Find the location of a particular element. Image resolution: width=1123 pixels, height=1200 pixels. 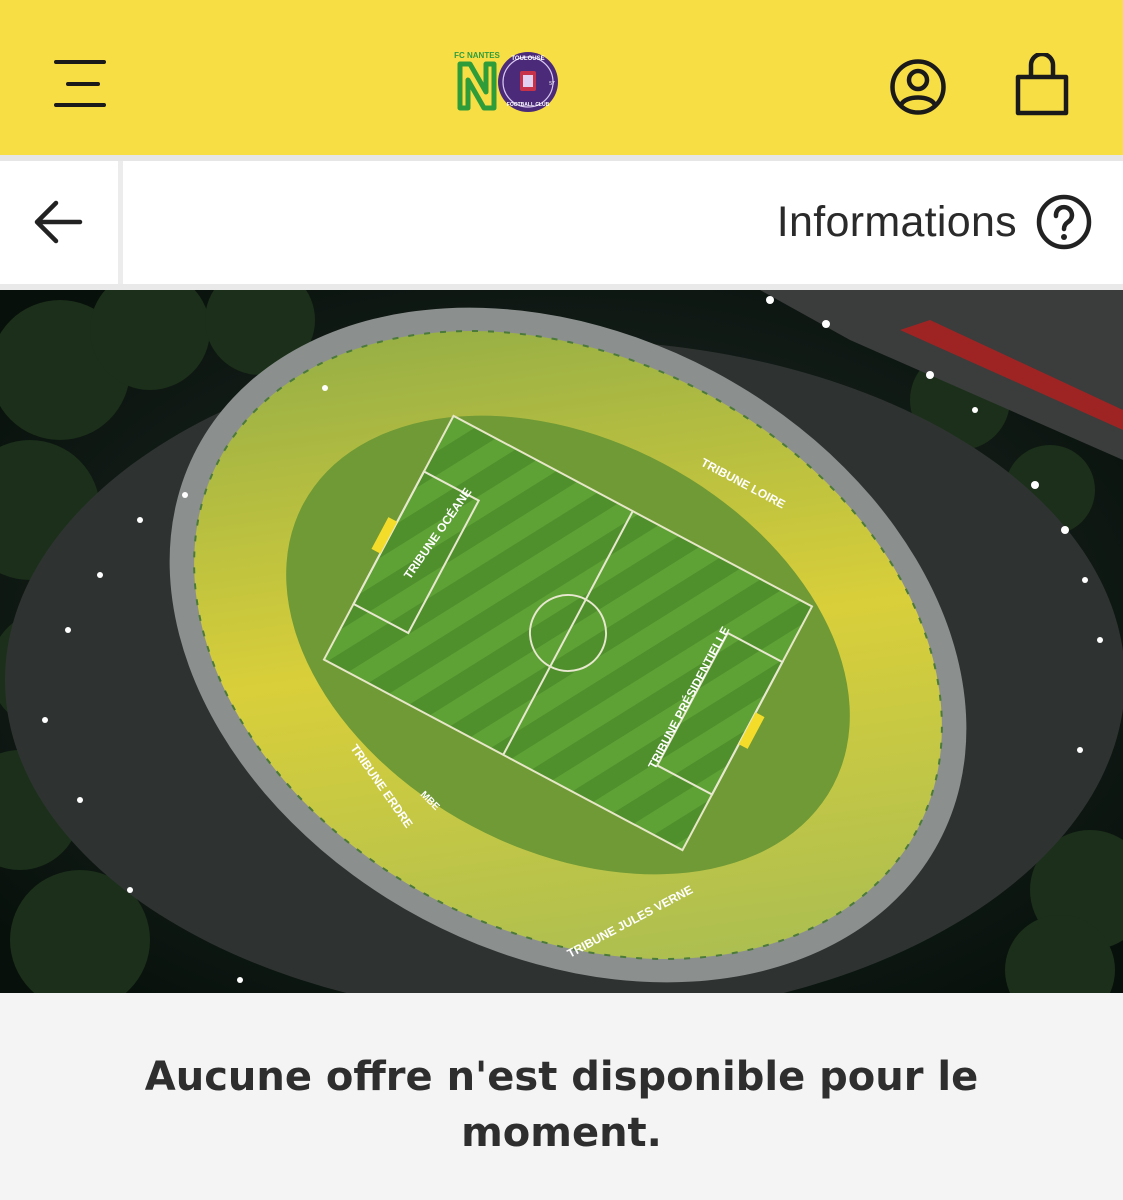

shopping-bag-icon is located at coordinates (1042, 83).